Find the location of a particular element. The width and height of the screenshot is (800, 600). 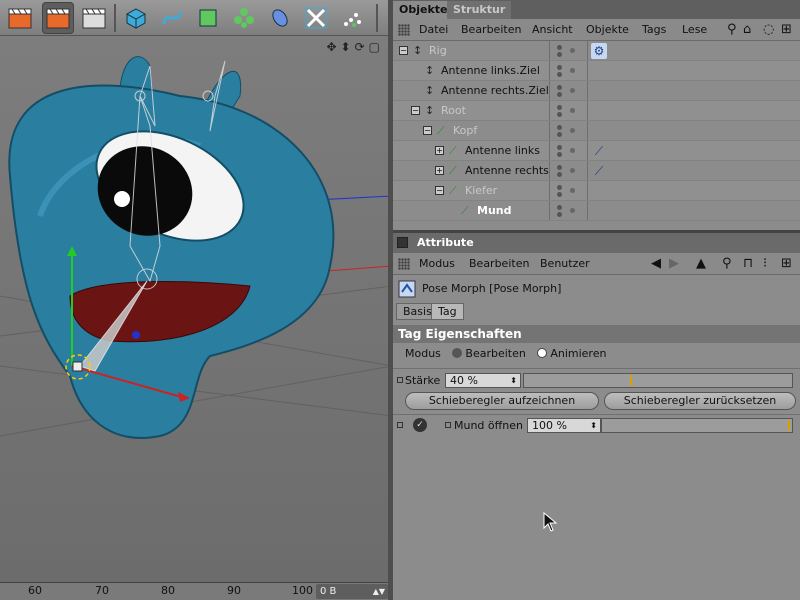

strength-slider-handle is located at coordinates (631, 380).